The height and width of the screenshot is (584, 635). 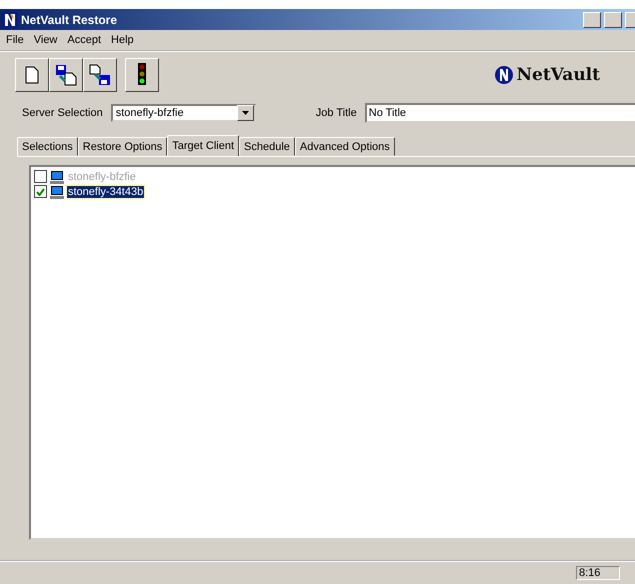 What do you see at coordinates (62, 113) in the screenshot?
I see `field-label: Server Selection` at bounding box center [62, 113].